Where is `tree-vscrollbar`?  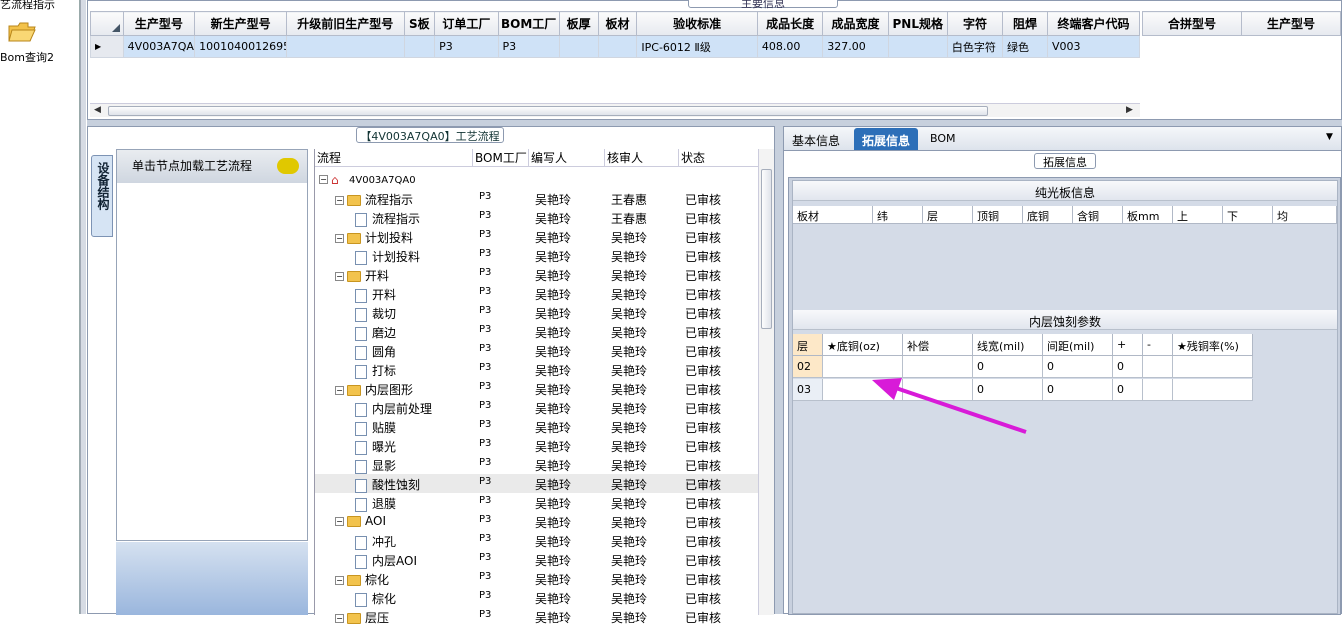
tree-vscrollbar is located at coordinates (766, 382).